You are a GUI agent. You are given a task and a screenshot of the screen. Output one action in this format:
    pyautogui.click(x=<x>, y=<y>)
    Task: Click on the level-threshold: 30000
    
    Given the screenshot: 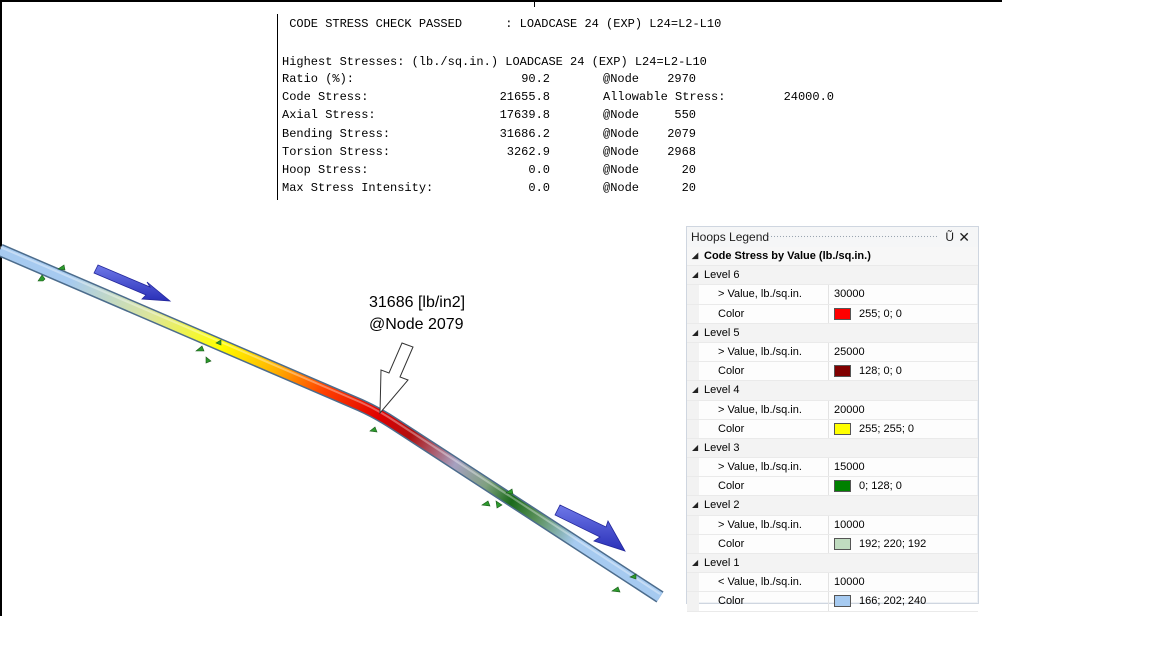 What is the action you would take?
    pyautogui.click(x=849, y=294)
    